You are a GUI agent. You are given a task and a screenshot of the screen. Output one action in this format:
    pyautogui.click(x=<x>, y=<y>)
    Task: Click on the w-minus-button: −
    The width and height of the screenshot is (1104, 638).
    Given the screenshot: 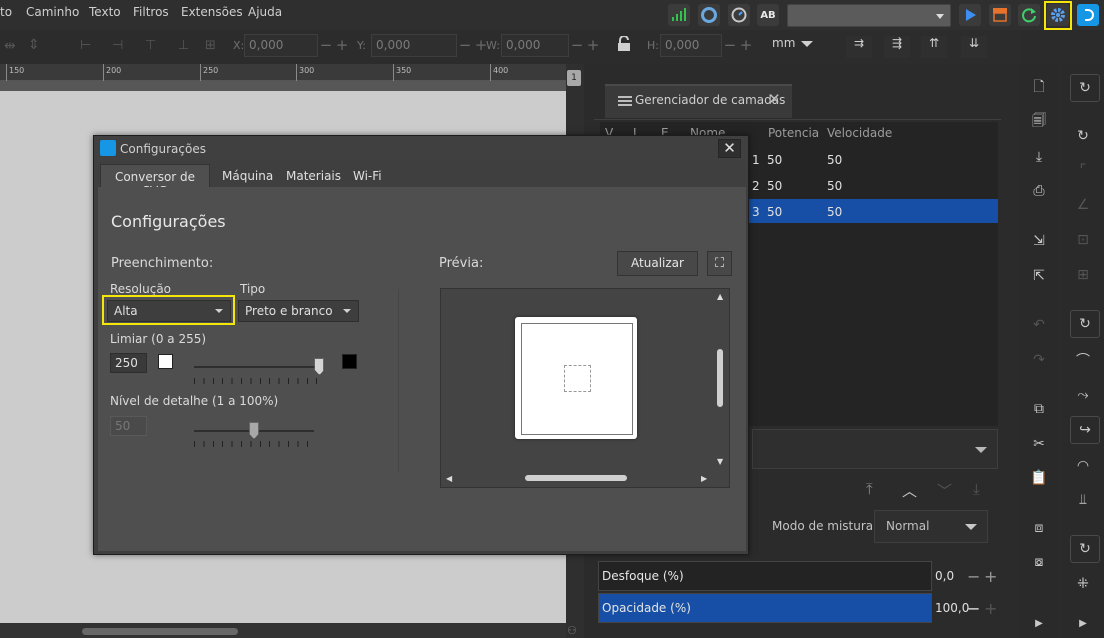 What is the action you would take?
    pyautogui.click(x=577, y=45)
    